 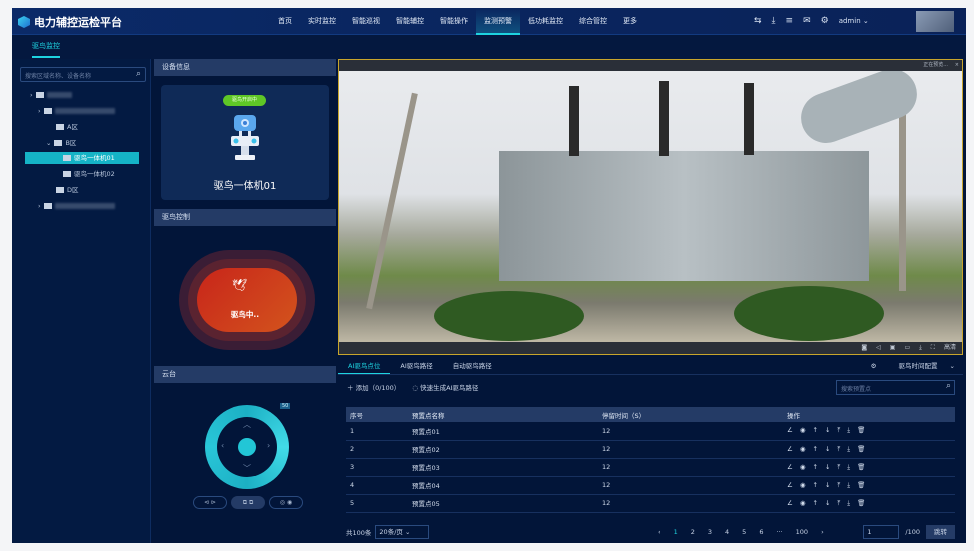 I want to click on tree-node-a: A区, so click(x=67, y=127).